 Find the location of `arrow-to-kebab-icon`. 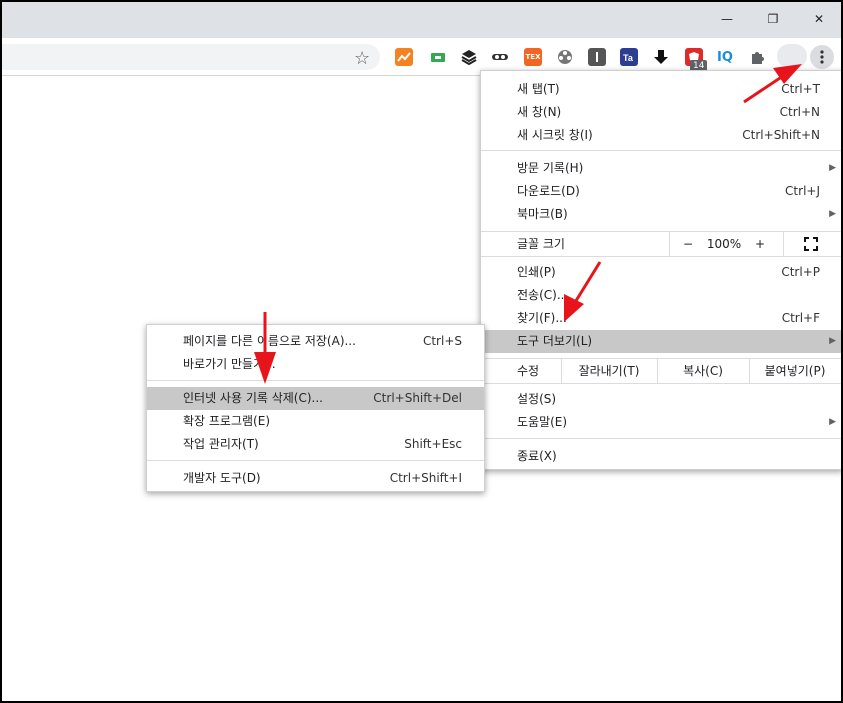

arrow-to-kebab-icon is located at coordinates (772, 84).